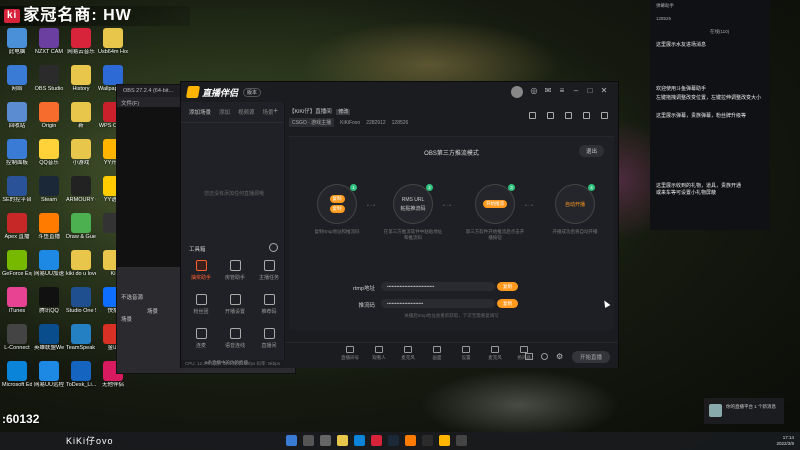  What do you see at coordinates (269, 270) in the screenshot?
I see `tool-item: 主播任务` at bounding box center [269, 270].